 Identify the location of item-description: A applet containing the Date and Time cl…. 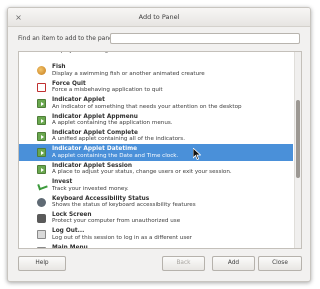
(115, 155).